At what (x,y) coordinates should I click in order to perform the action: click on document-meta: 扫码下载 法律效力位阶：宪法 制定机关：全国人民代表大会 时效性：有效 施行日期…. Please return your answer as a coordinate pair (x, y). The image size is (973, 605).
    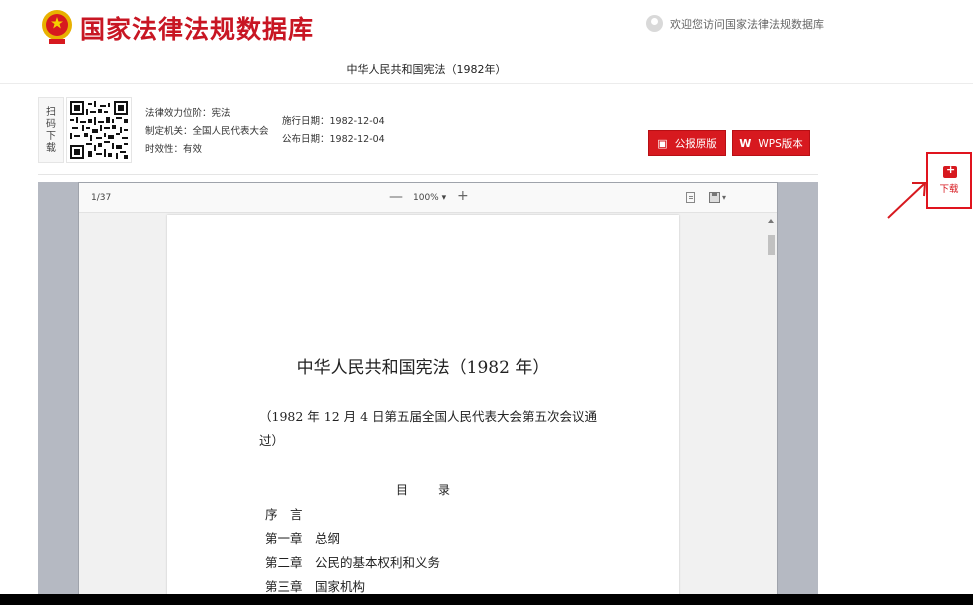
    Looking at the image, I should click on (428, 130).